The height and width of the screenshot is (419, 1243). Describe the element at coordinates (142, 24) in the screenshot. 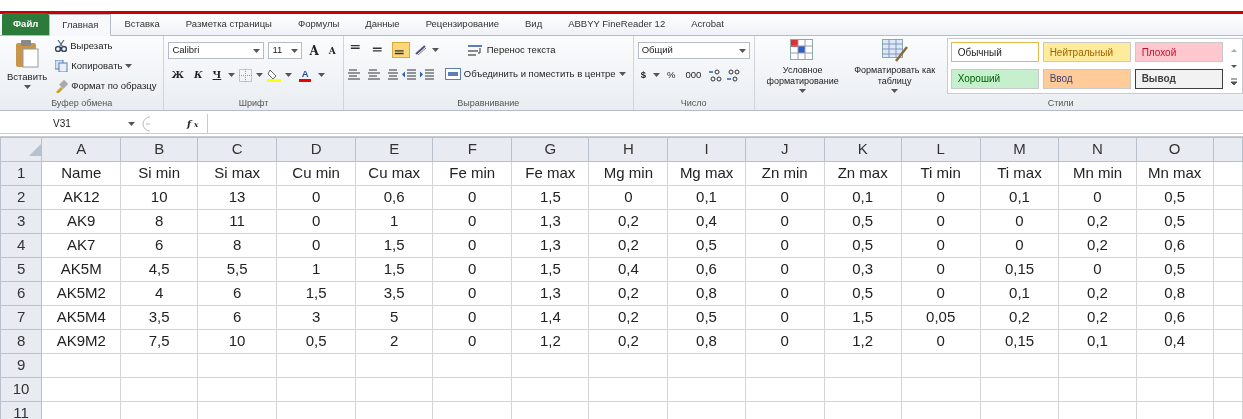

I see `ribbon-tab: Вставка` at that location.